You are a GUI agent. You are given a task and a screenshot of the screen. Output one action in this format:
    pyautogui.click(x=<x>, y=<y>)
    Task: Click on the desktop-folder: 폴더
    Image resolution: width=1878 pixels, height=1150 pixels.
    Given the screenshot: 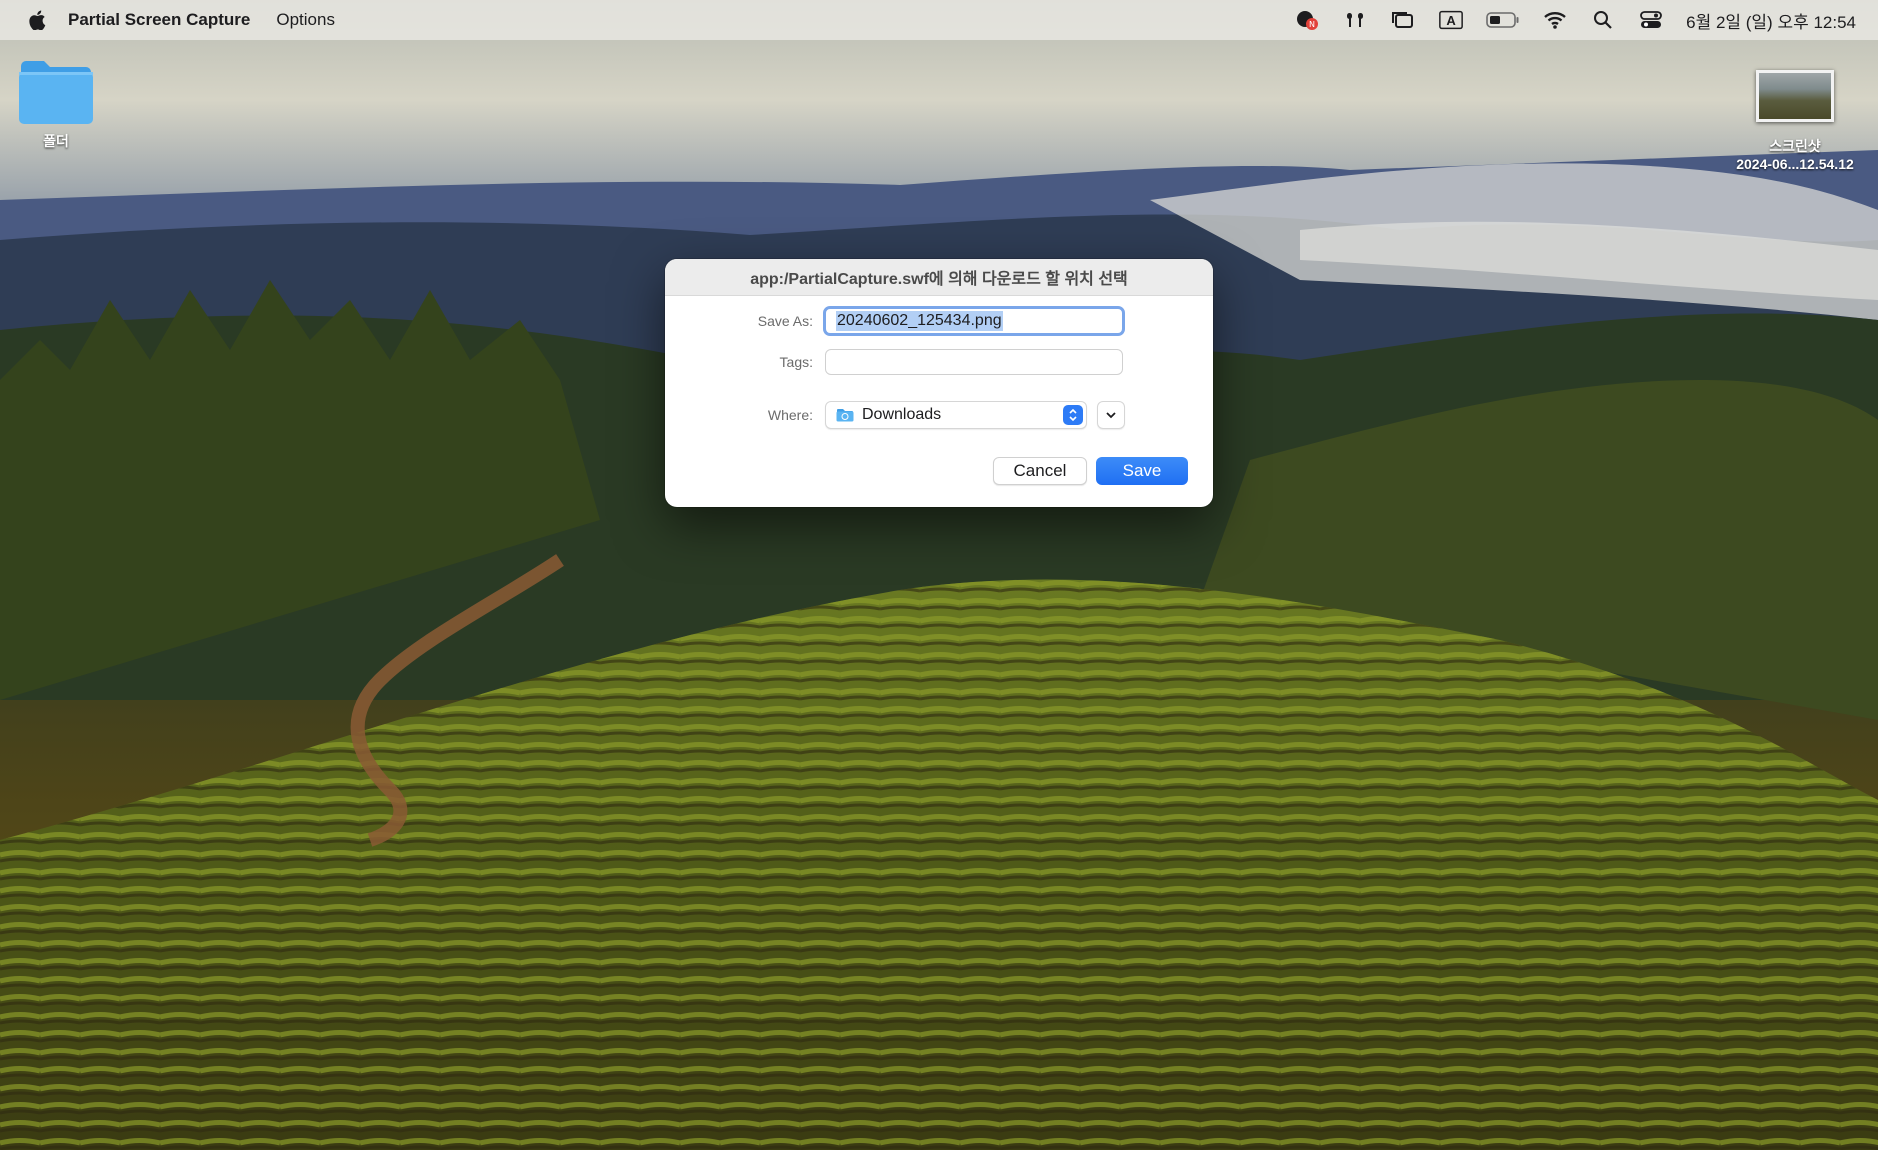 What is the action you would take?
    pyautogui.click(x=56, y=104)
    